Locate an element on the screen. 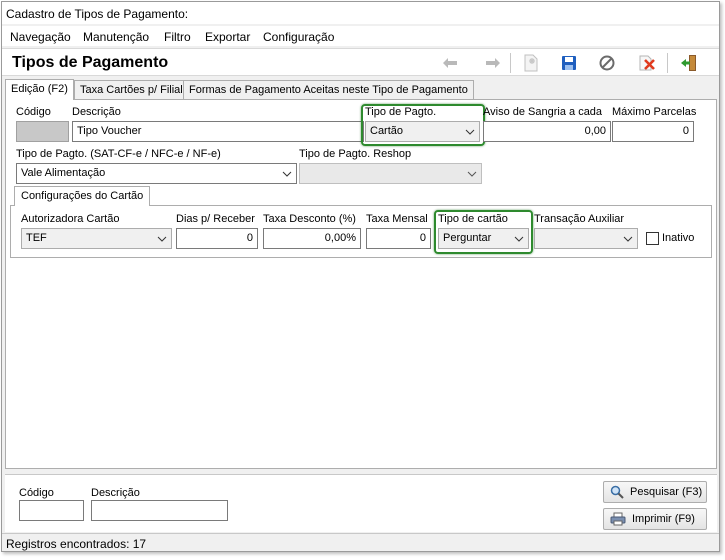 Image resolution: width=725 pixels, height=560 pixels. page-title: Tipos de Pagamento is located at coordinates (90, 62).